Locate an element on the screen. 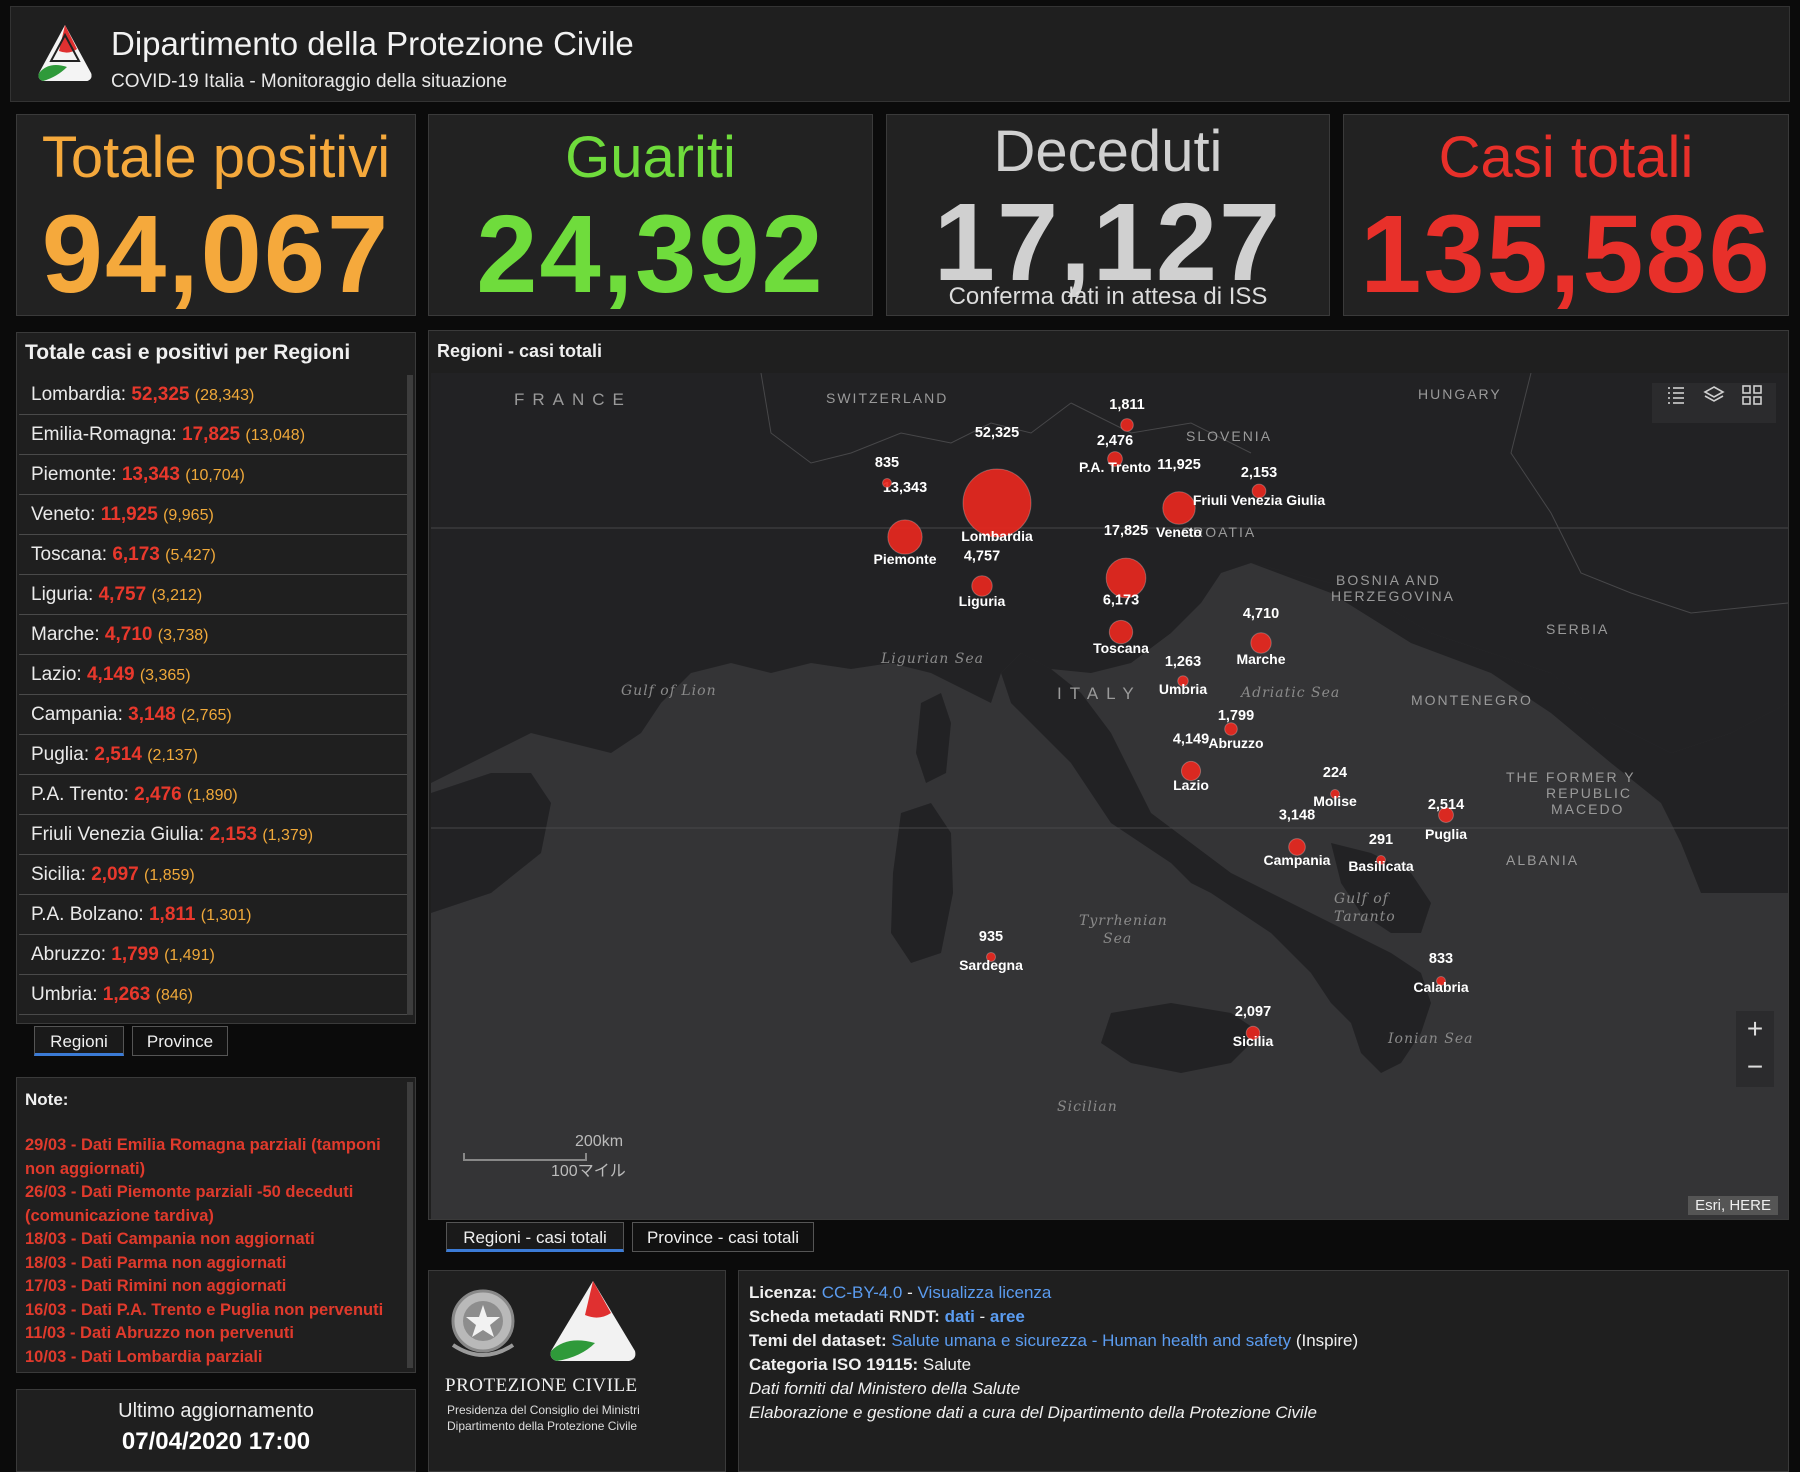  tab-regioni: Regioni is located at coordinates (79, 1041).